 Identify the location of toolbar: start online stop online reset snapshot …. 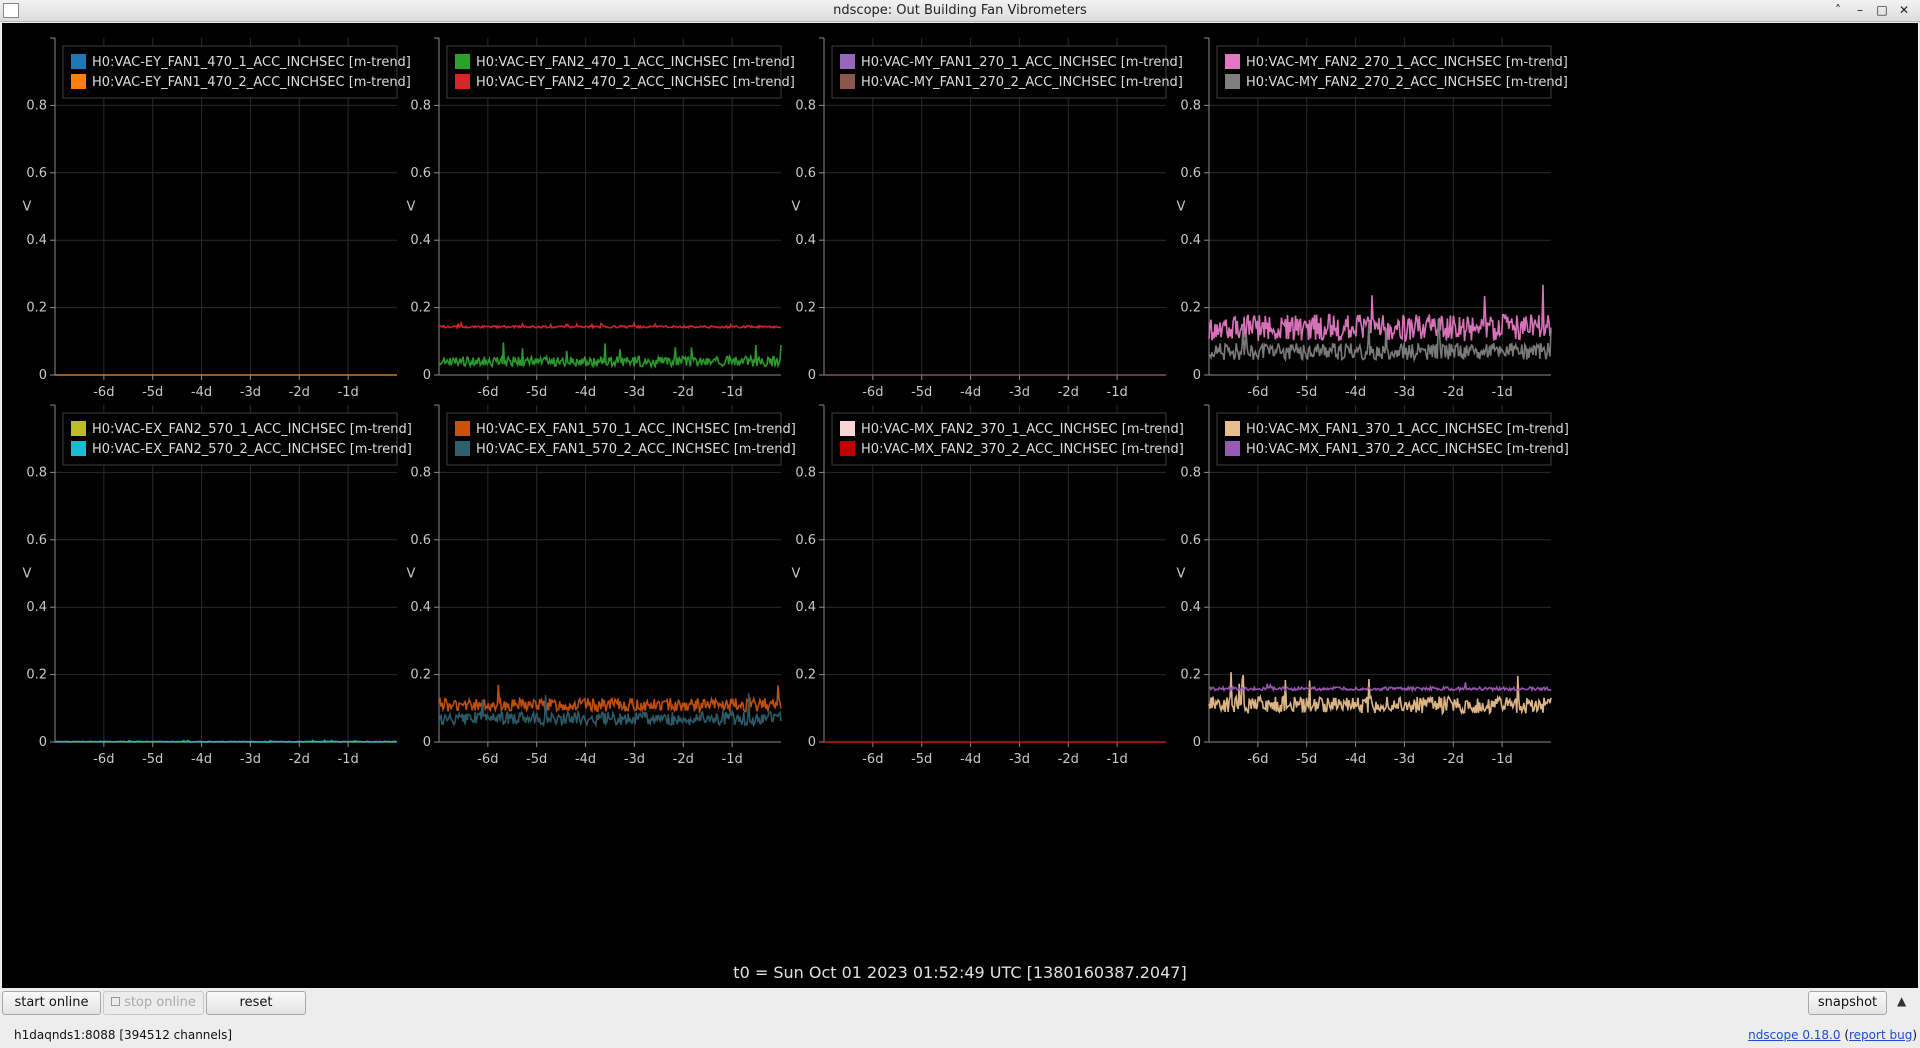
(960, 1006).